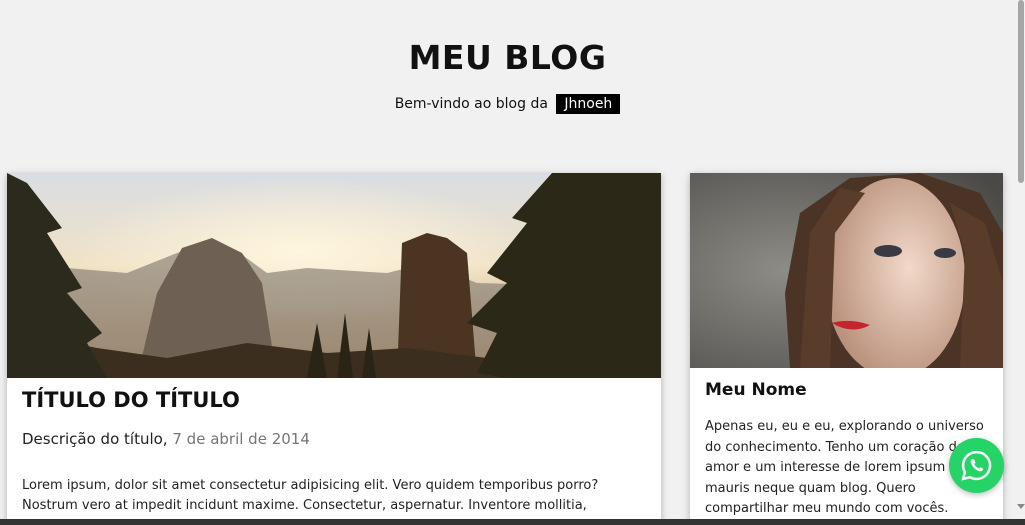 The image size is (1025, 525). What do you see at coordinates (512, 522) in the screenshot?
I see `bottom-strip` at bounding box center [512, 522].